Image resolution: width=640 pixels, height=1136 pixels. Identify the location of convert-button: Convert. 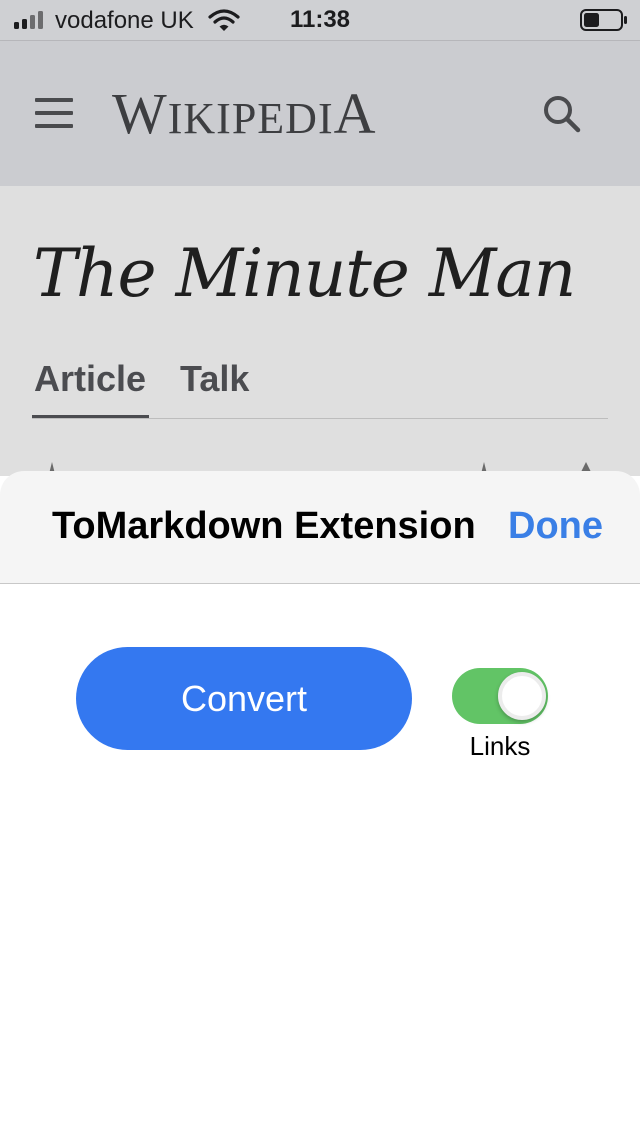
(244, 698).